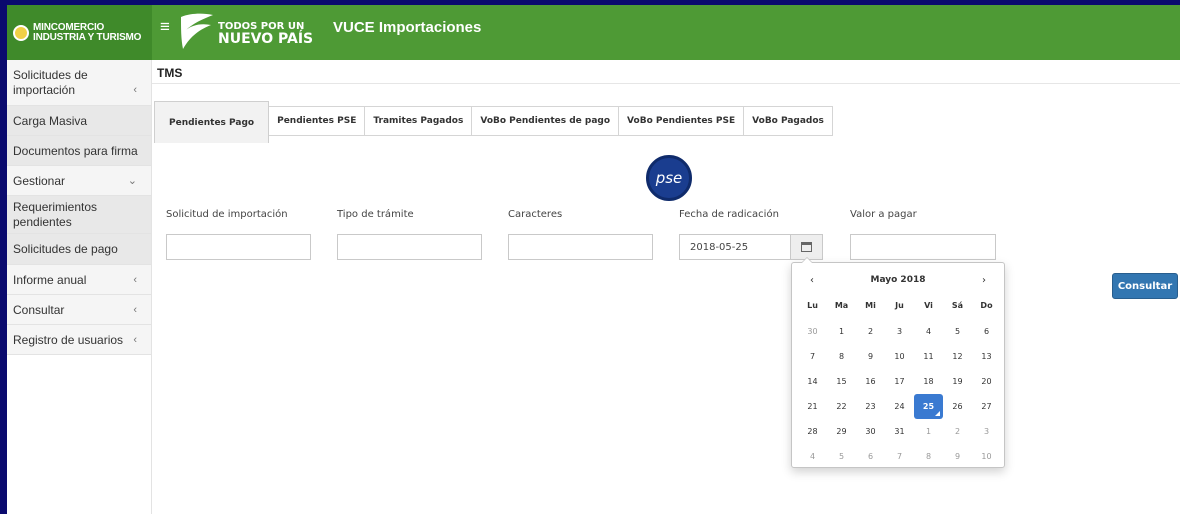 This screenshot has width=1180, height=514. What do you see at coordinates (65, 249) in the screenshot?
I see `sidebar-item-label: Solicitudes de pago` at bounding box center [65, 249].